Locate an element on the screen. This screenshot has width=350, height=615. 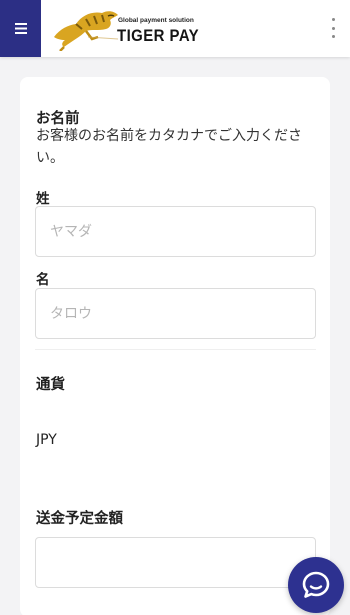
tiger-pay-logo: Global payment solution TIGER PAY is located at coordinates (125, 29).